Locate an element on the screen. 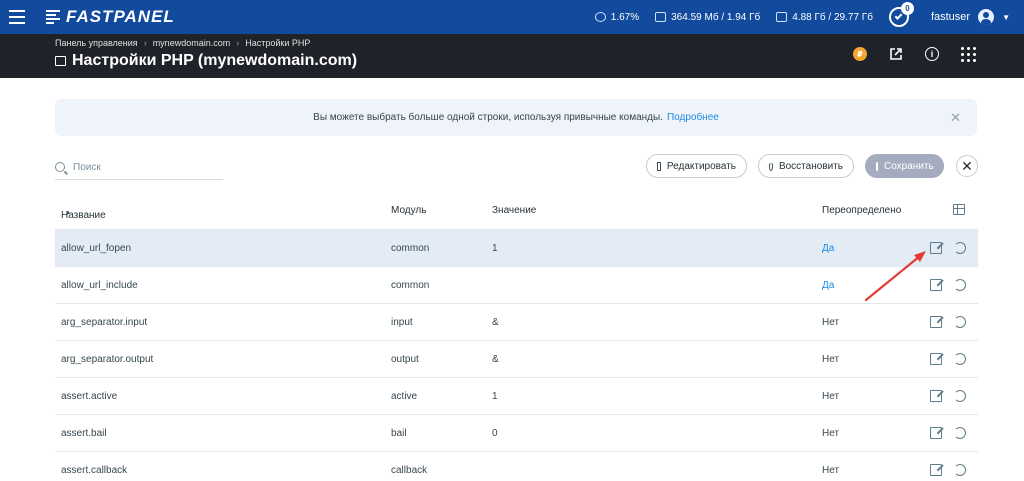 The width and height of the screenshot is (1024, 481). menu-icon is located at coordinates (17, 17).